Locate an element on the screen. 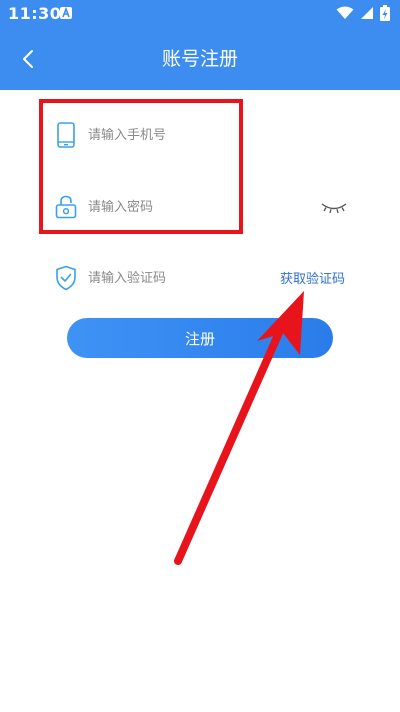 The image size is (400, 712). chevron-left-icon is located at coordinates (28, 59).